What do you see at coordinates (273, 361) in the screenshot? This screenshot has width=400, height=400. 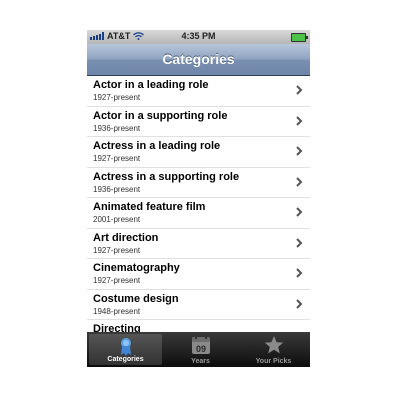 I see `tab-label: Your Picks` at bounding box center [273, 361].